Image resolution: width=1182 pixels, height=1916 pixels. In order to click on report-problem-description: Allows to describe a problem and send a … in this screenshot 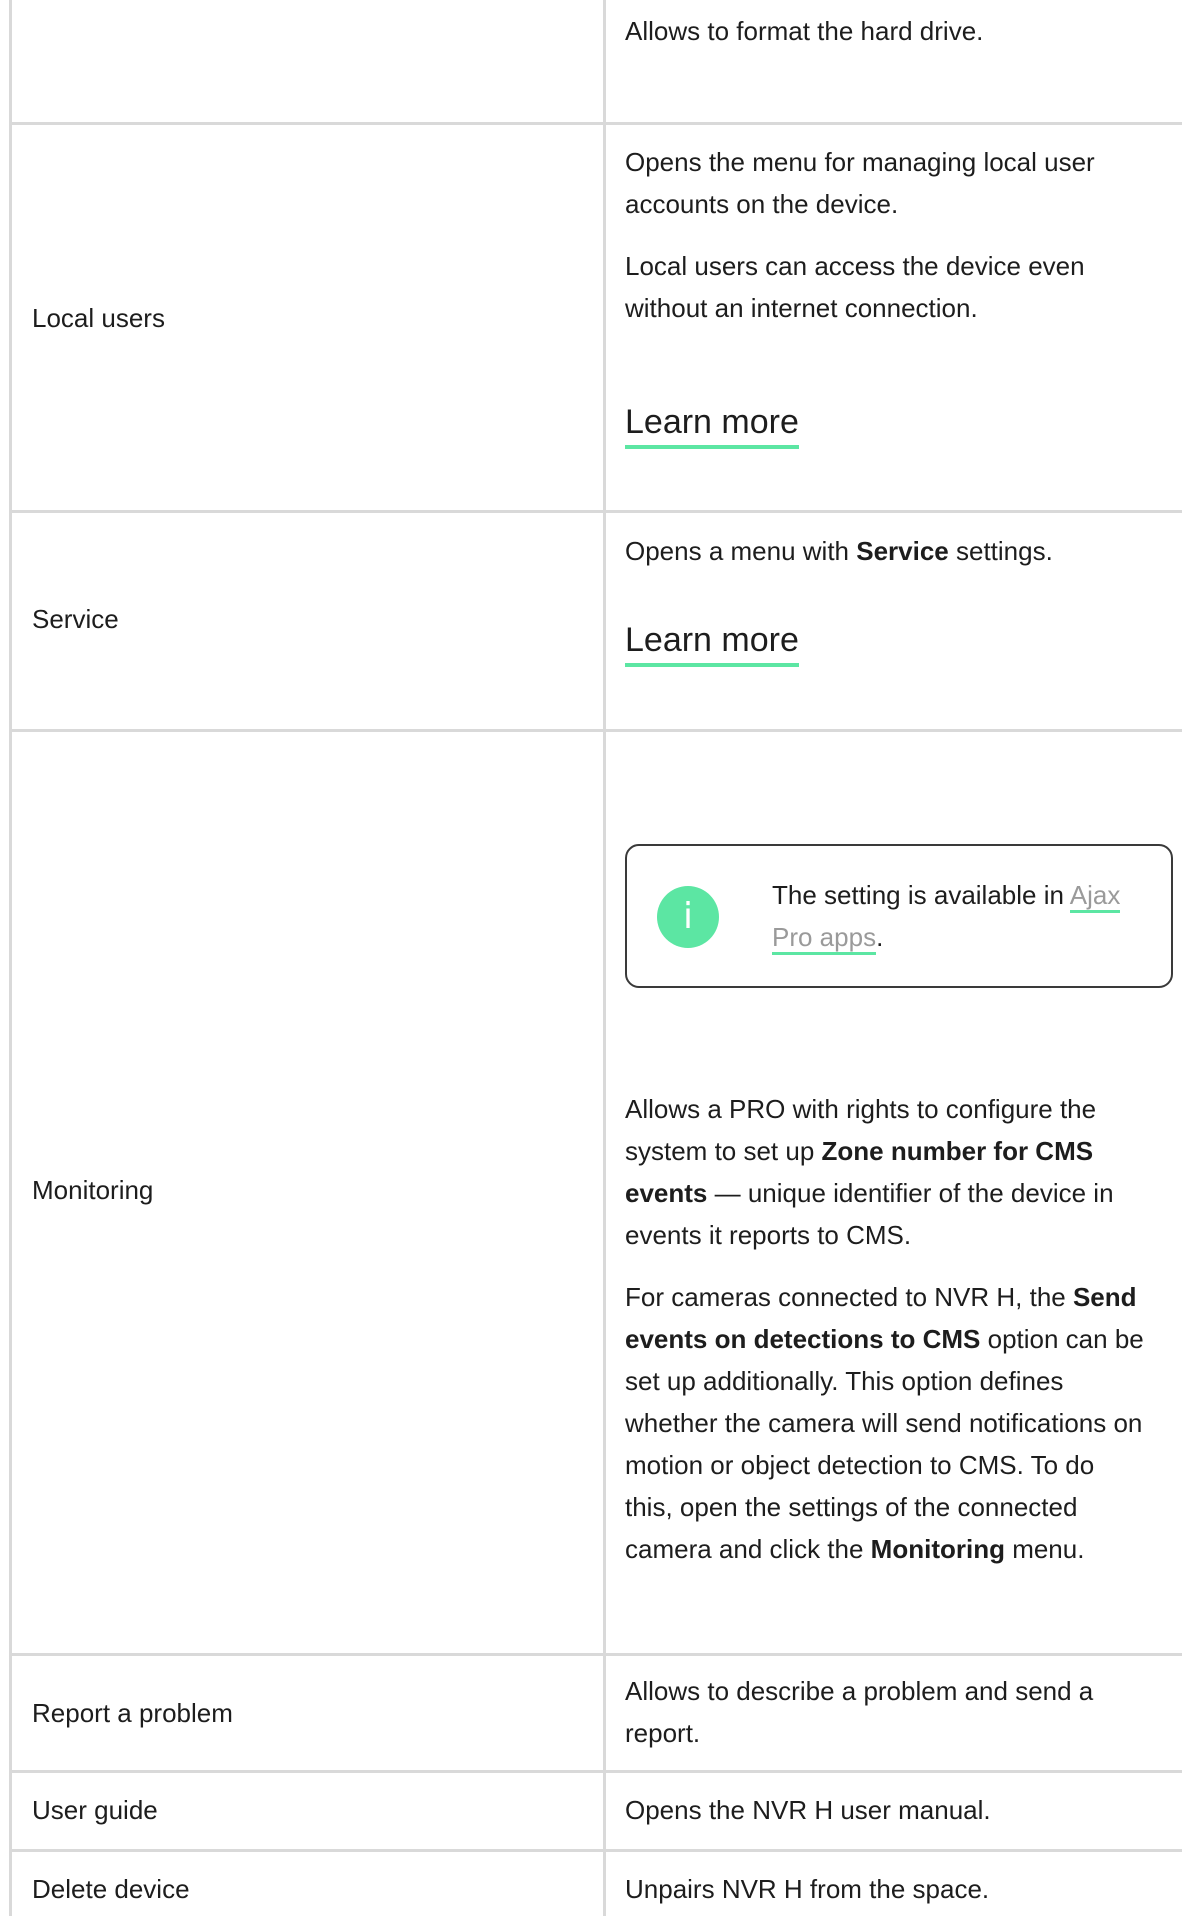, I will do `click(859, 1712)`.